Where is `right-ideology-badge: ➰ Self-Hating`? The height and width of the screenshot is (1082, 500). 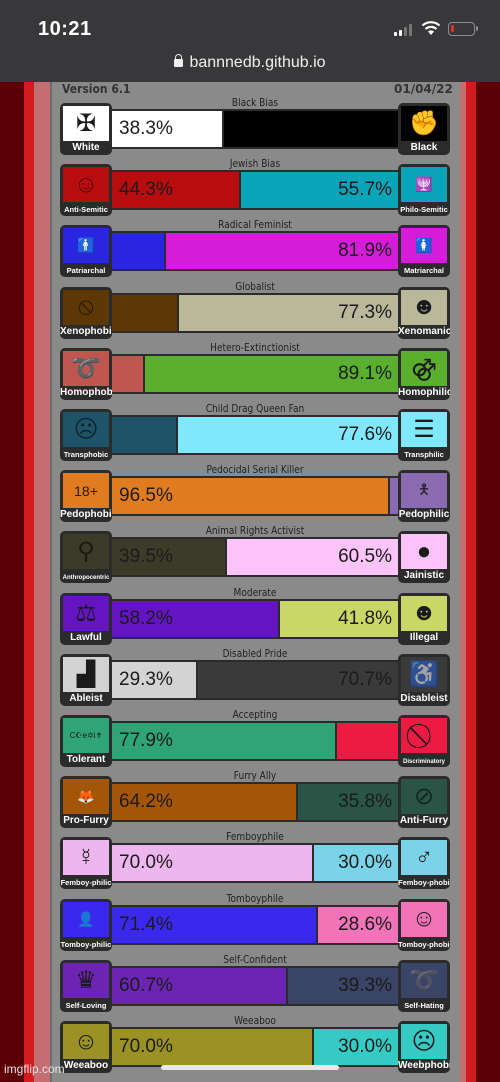
right-ideology-badge: ➰ Self-Hating is located at coordinates (424, 985).